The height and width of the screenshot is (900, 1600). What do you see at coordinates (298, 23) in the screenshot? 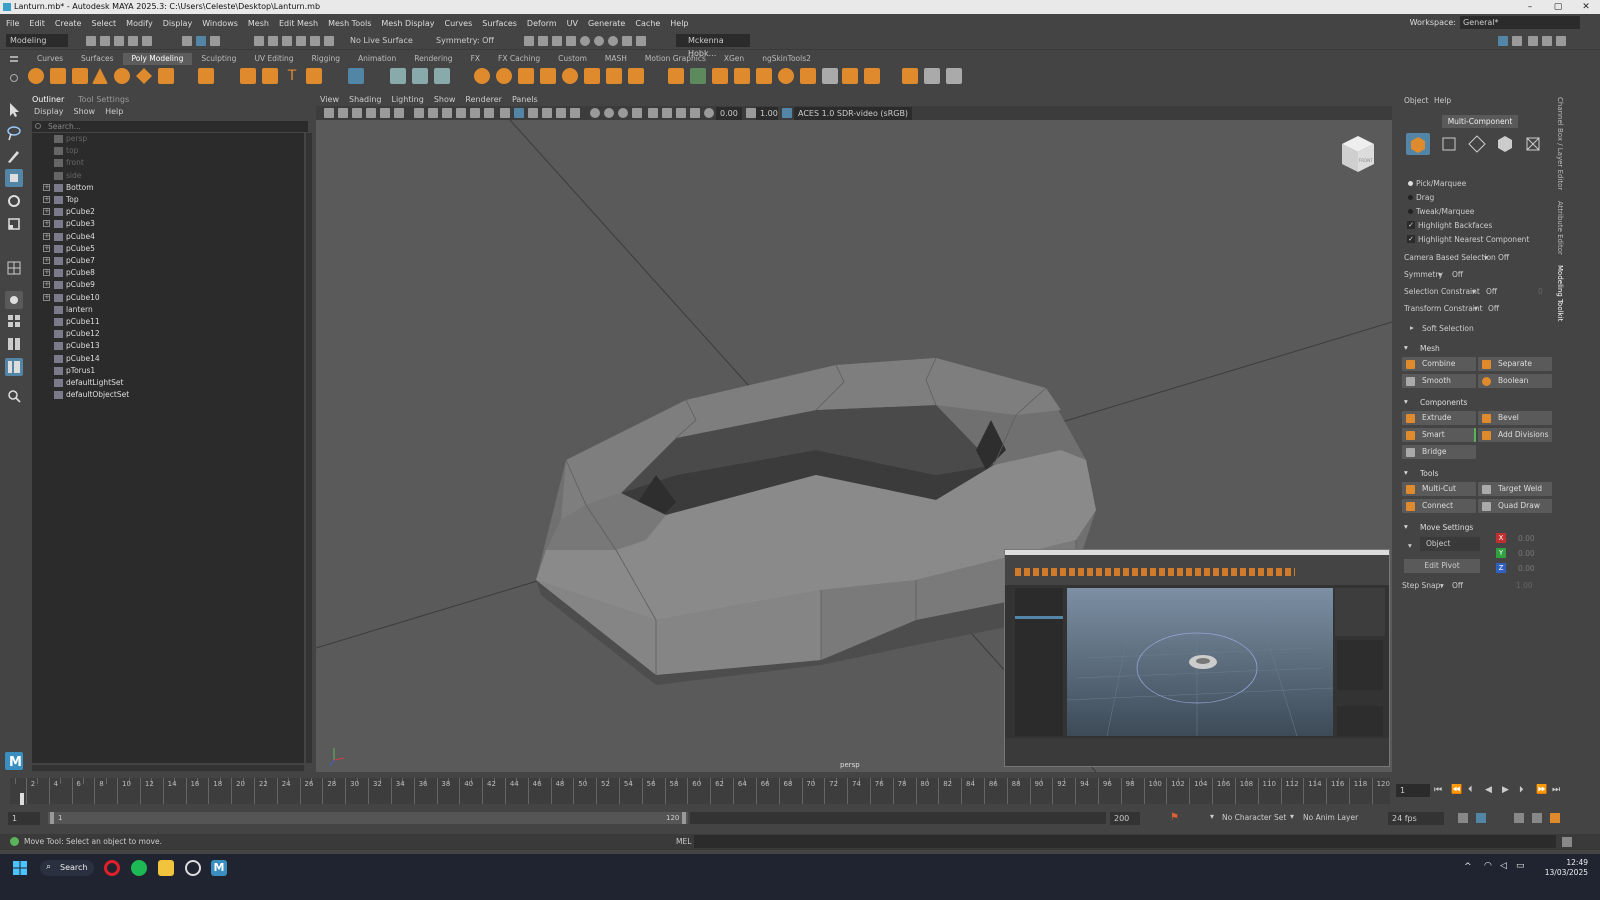
I see `menu-edit-mesh: Edit Mesh` at bounding box center [298, 23].